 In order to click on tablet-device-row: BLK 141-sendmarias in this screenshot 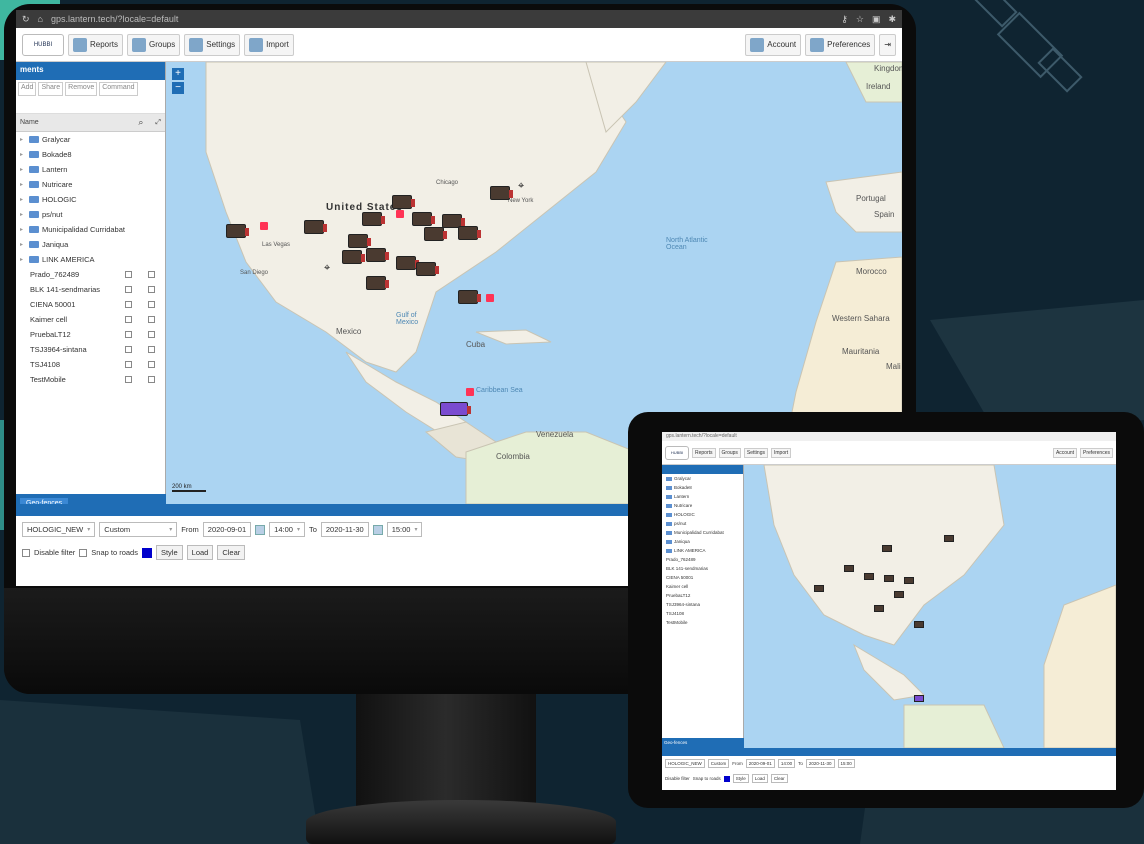, I will do `click(702, 568)`.